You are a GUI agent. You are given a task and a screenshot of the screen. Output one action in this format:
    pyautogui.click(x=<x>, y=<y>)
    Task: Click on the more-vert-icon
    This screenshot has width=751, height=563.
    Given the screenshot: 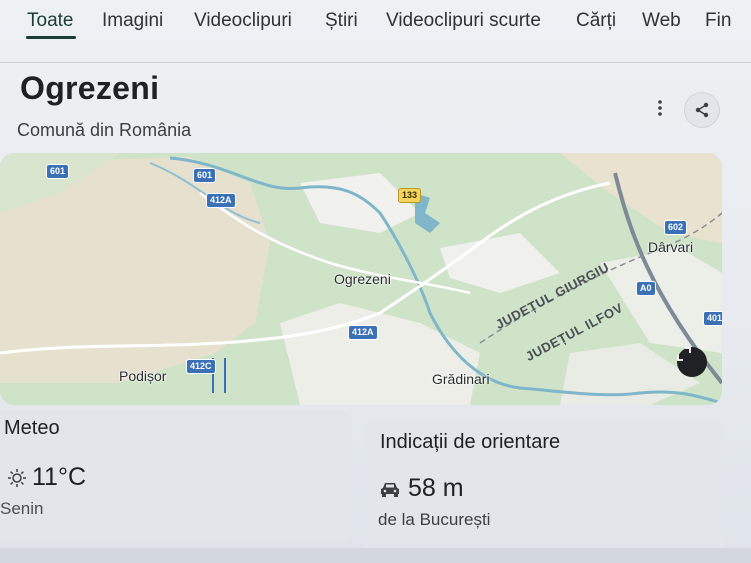 What is the action you would take?
    pyautogui.click(x=660, y=108)
    